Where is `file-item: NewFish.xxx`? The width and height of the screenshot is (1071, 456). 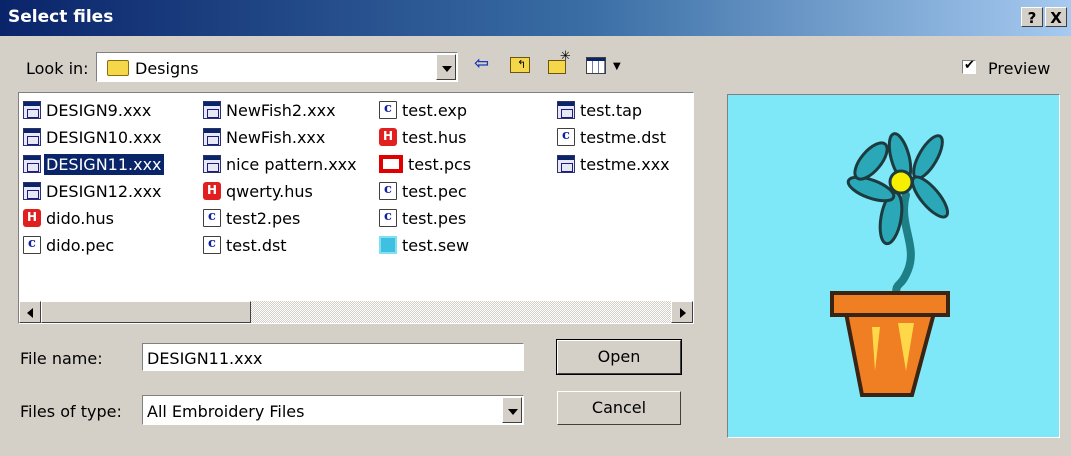 file-item: NewFish.xxx is located at coordinates (265, 137).